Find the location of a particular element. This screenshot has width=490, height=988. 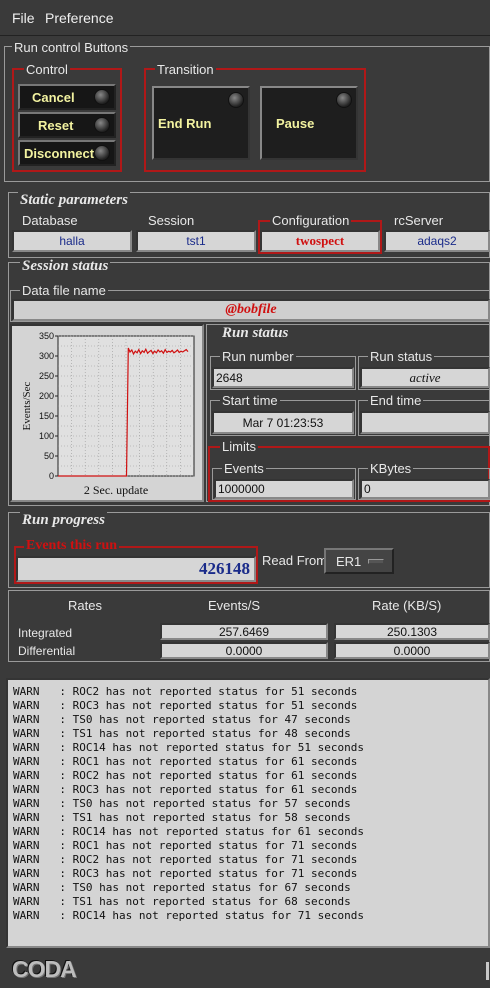

session-status-title: Session status is located at coordinates (65, 266).